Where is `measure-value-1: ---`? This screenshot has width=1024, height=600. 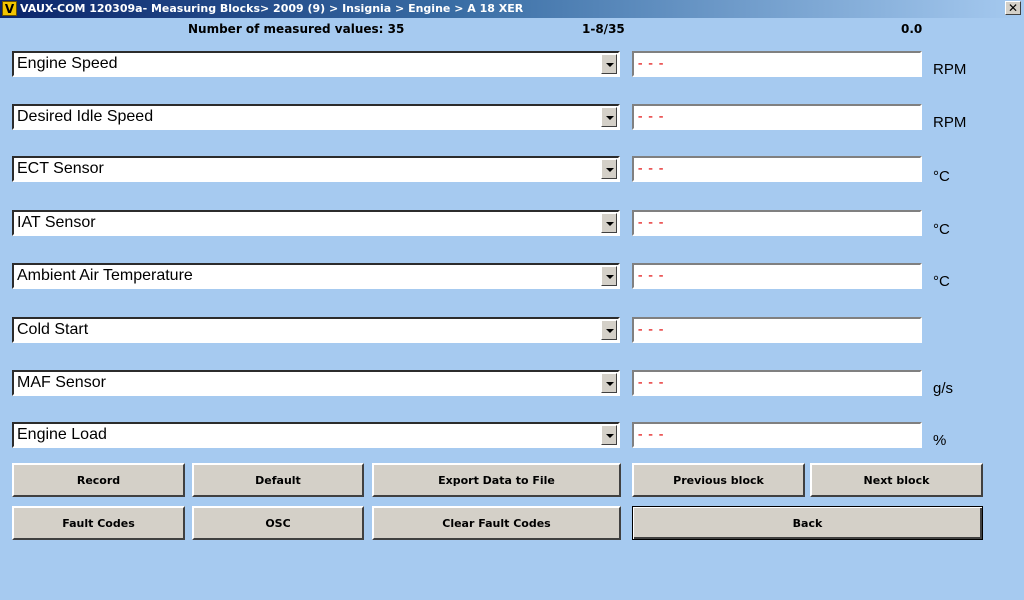 measure-value-1: --- is located at coordinates (777, 64).